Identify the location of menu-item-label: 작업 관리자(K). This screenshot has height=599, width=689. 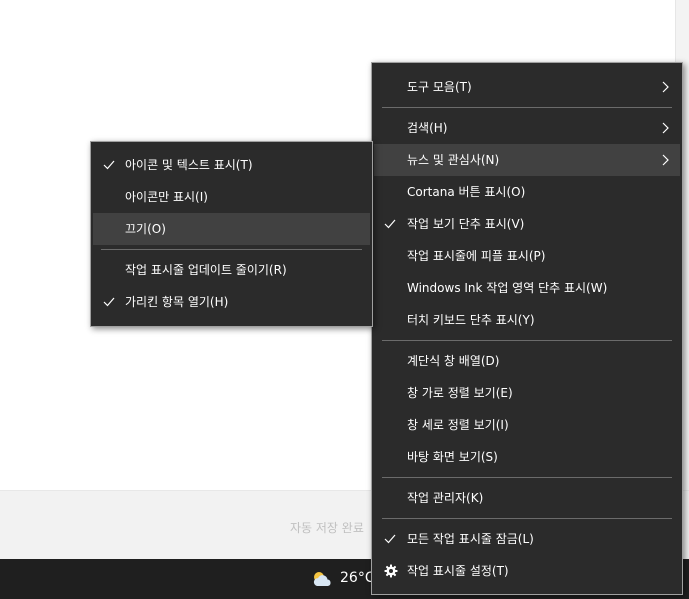
(445, 498).